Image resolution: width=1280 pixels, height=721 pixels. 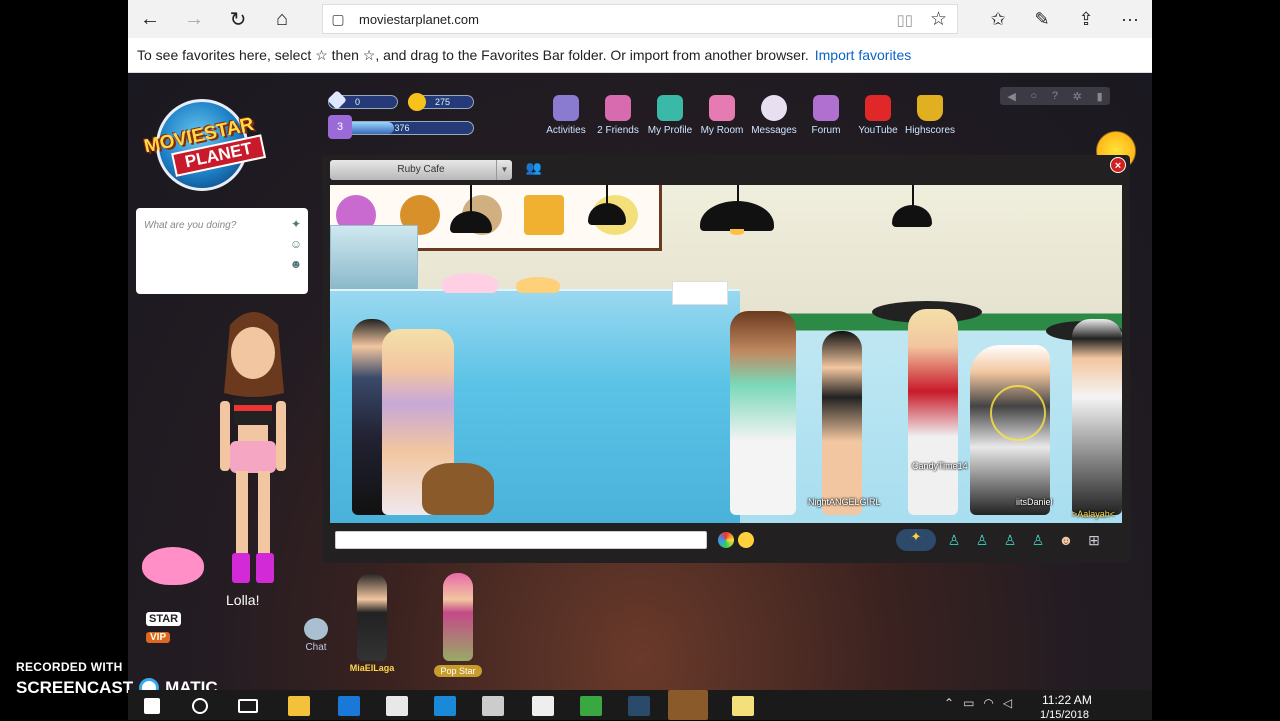 I want to click on help-icon: ?, so click(x=1055, y=96).